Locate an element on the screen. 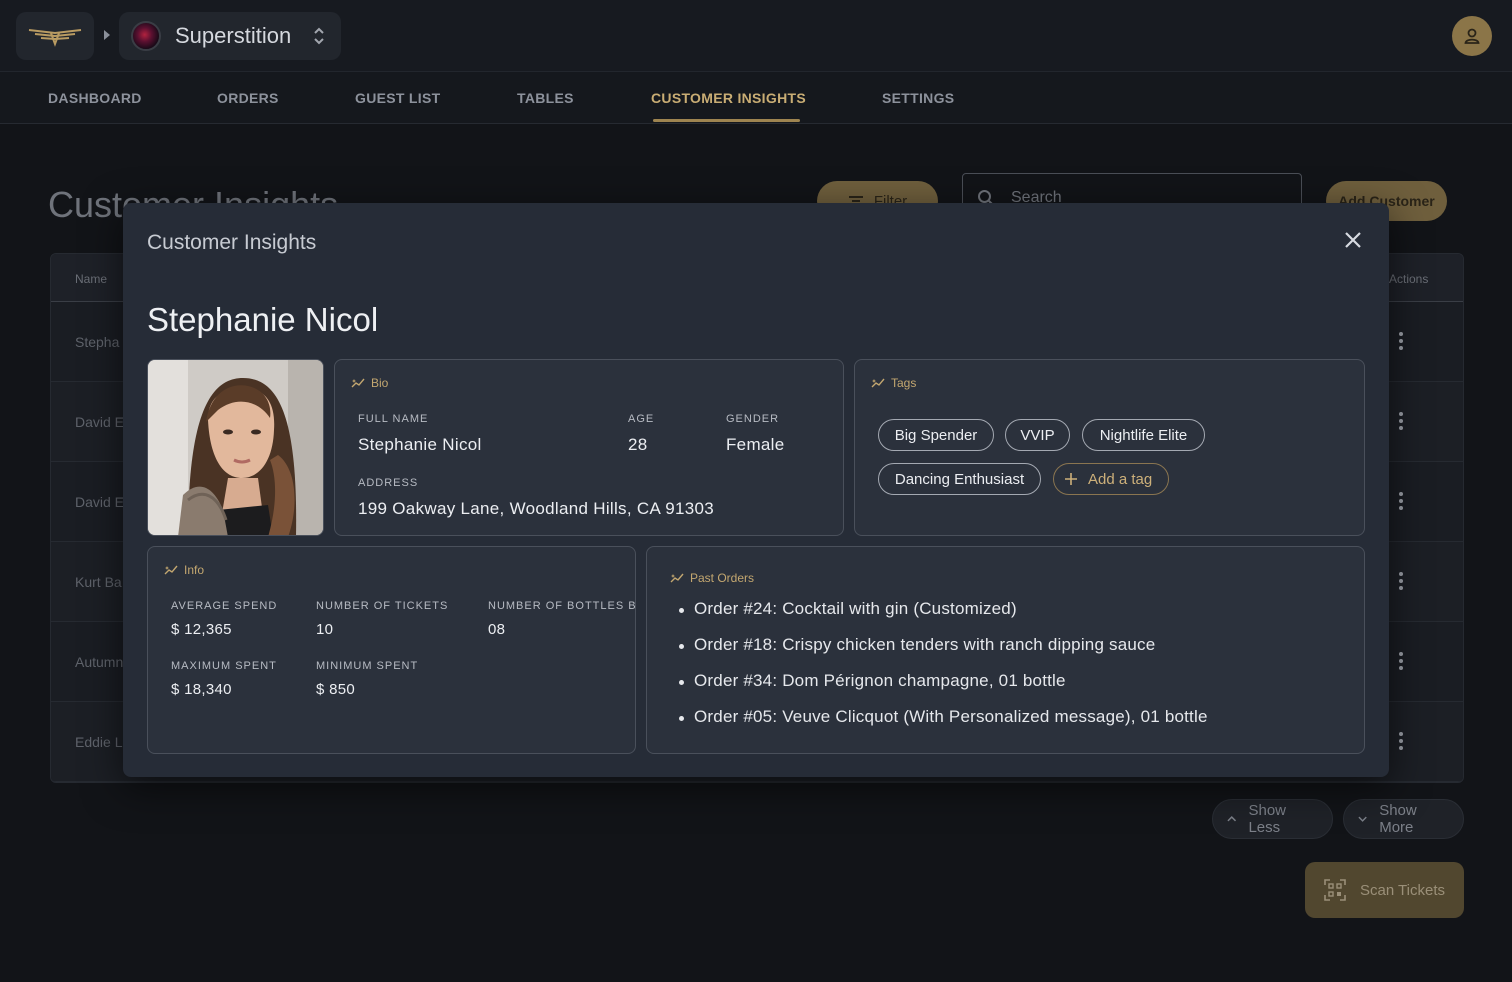 The height and width of the screenshot is (982, 1512). top-bar: Superstition is located at coordinates (756, 36).